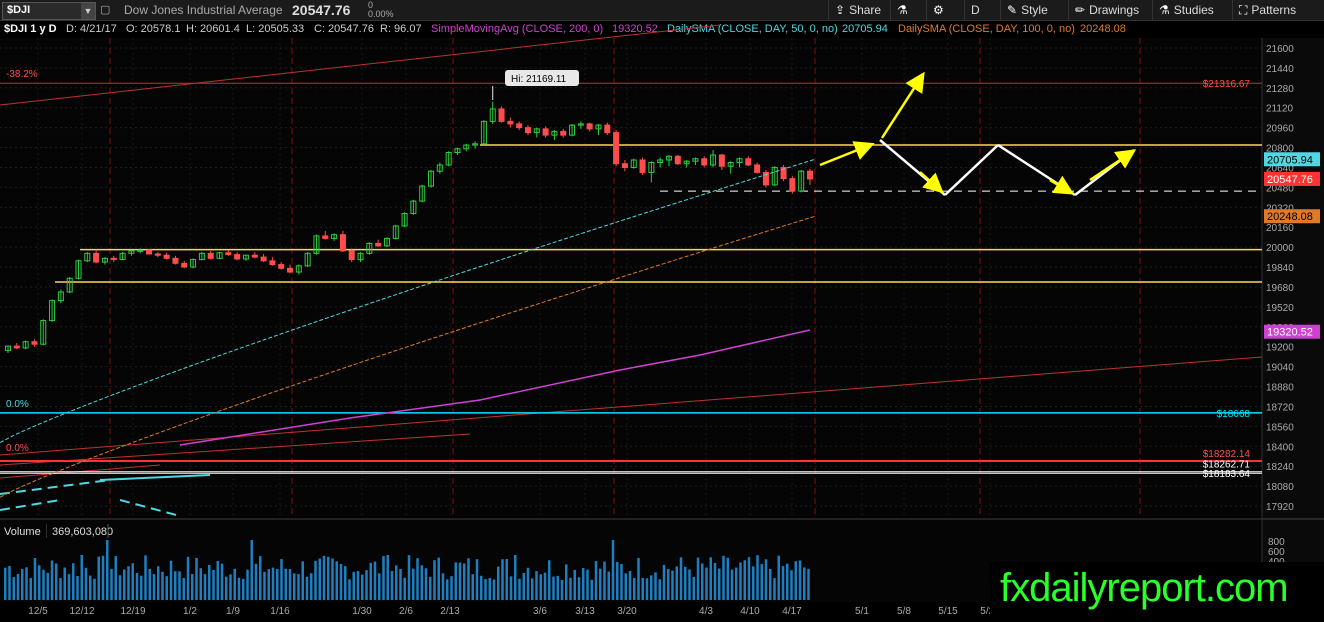 The height and width of the screenshot is (622, 1324). What do you see at coordinates (585, 611) in the screenshot?
I see `x-tick-label: 3/13` at bounding box center [585, 611].